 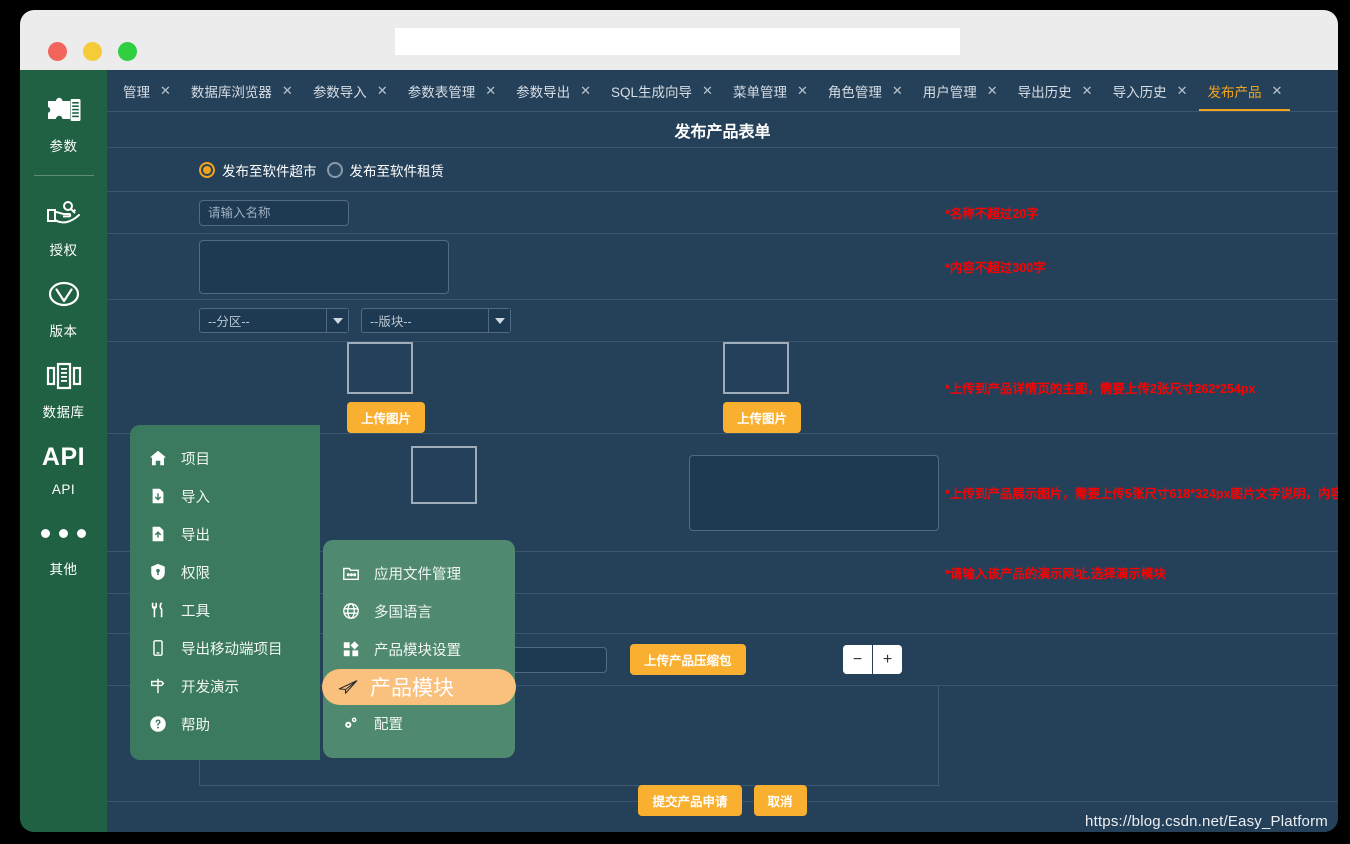 I want to click on home-icon, so click(x=158, y=458).